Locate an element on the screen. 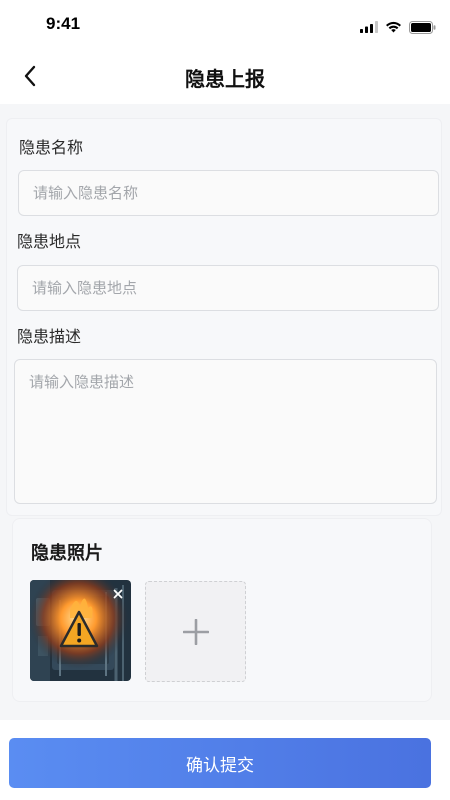 This screenshot has width=450, height=800. battery-icon is located at coordinates (422, 27).